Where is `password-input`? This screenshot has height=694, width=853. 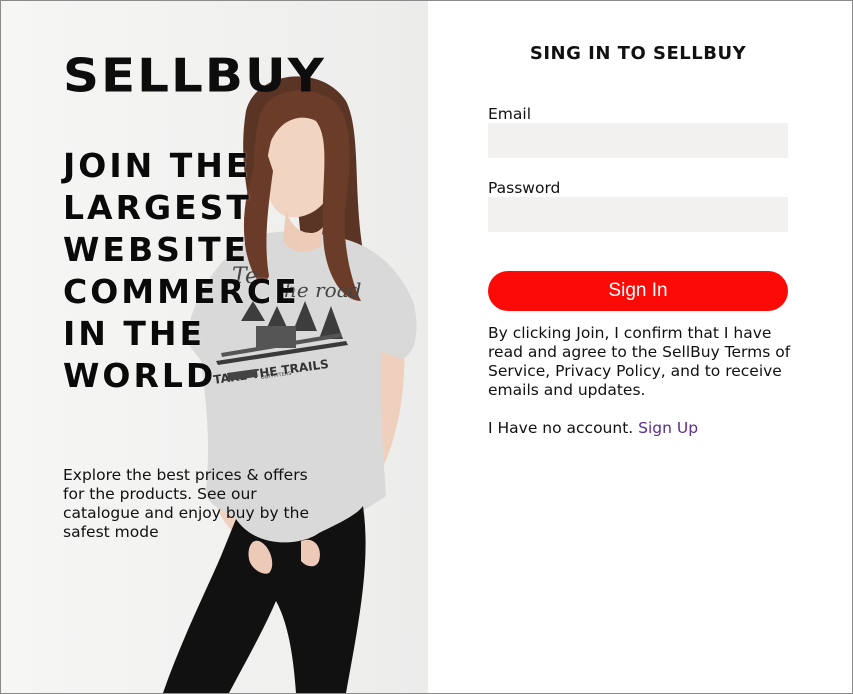
password-input is located at coordinates (638, 214).